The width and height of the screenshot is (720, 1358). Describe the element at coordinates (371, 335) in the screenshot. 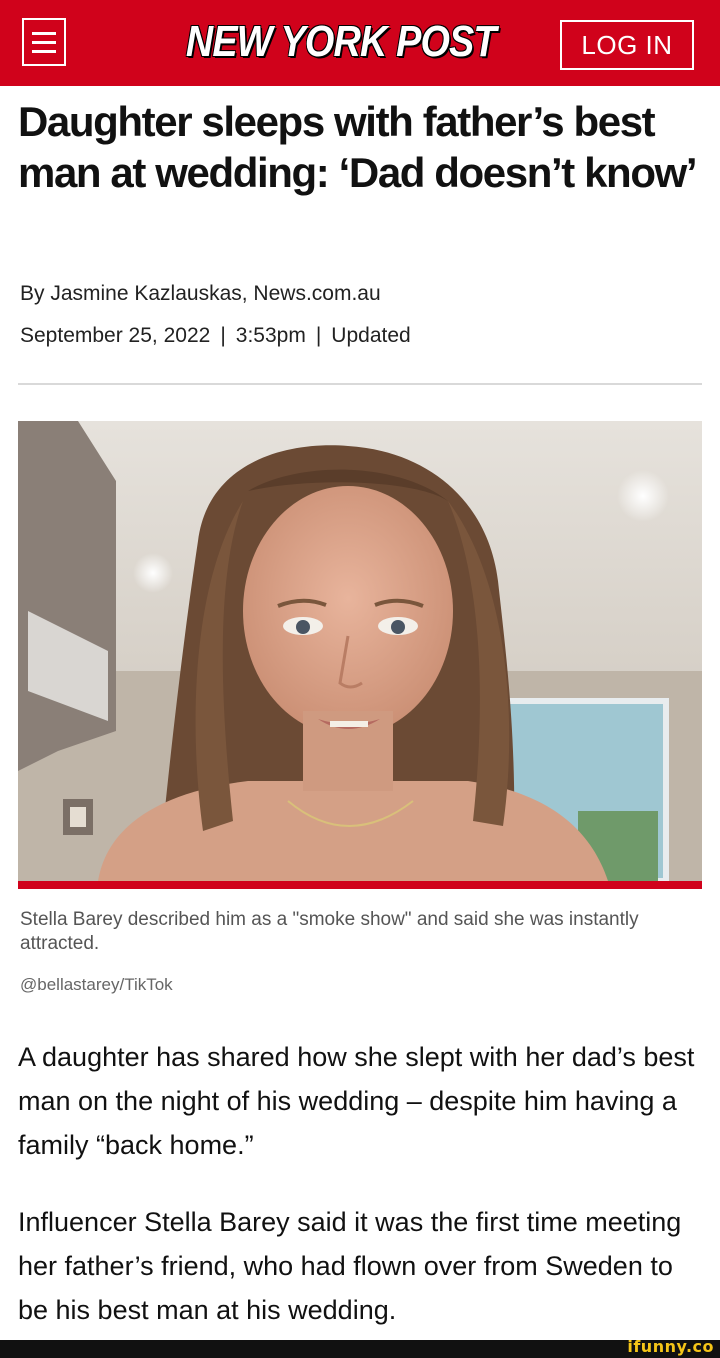

I see `article-updated-label: Updated` at that location.